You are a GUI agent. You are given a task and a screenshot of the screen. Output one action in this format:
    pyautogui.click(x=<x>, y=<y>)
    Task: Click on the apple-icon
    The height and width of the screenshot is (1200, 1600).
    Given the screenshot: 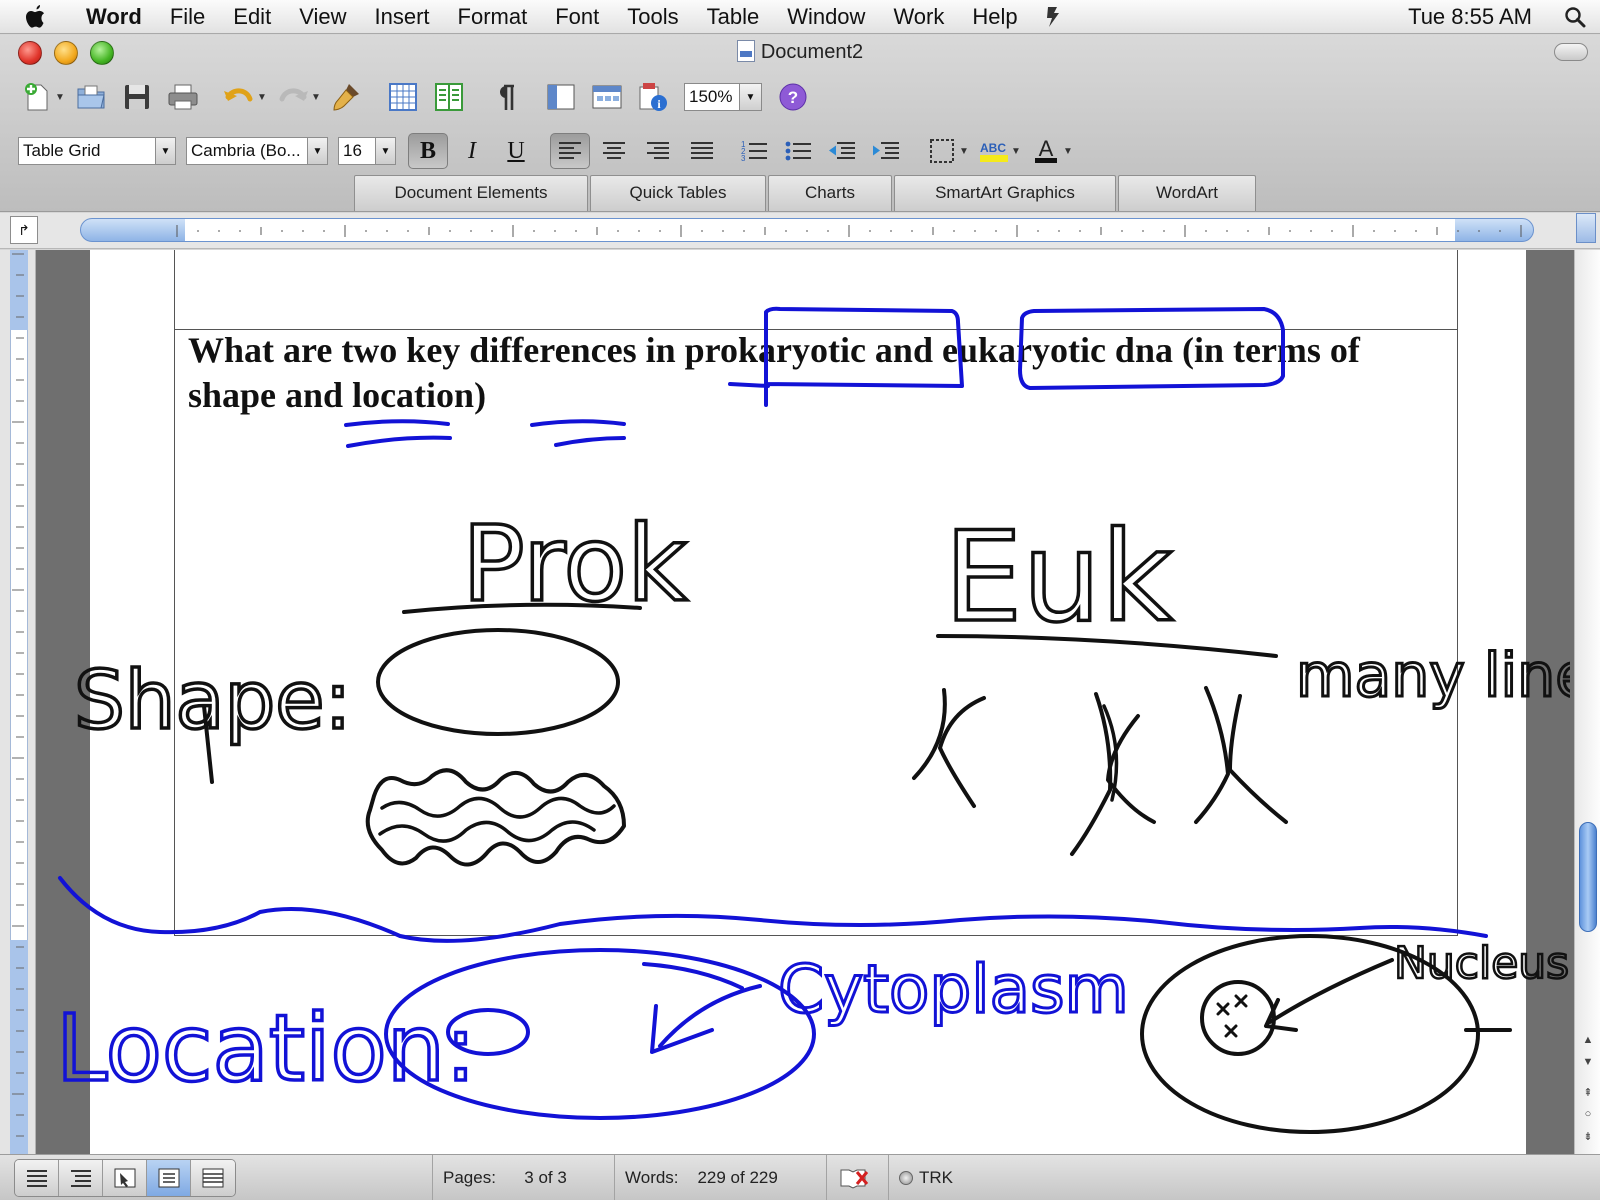 What is the action you would take?
    pyautogui.click(x=36, y=17)
    